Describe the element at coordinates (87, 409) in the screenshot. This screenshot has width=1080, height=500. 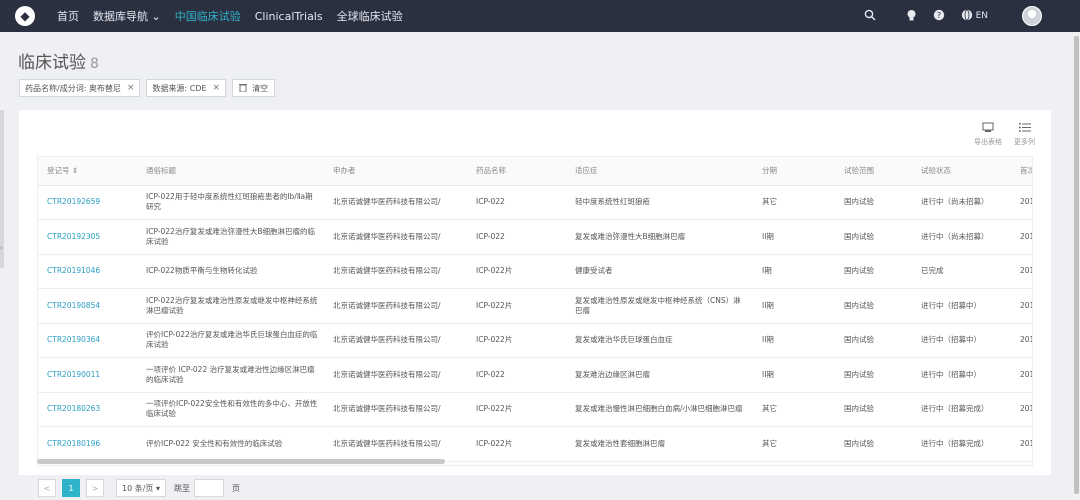
I see `cell-reg-no: CTR20180263` at that location.